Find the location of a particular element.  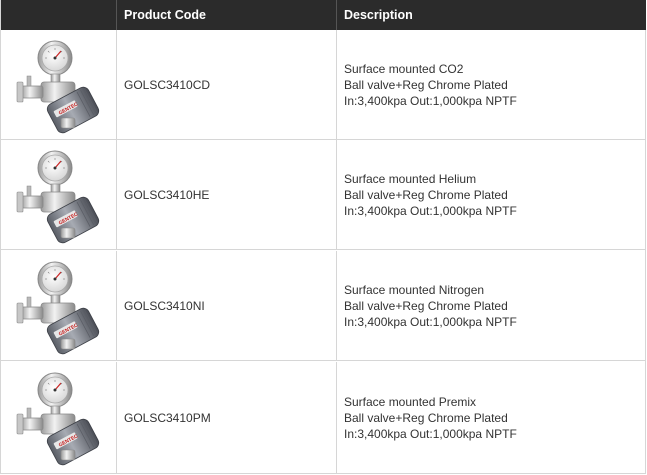

description-line: Surface mounted Nitrogen is located at coordinates (414, 289).